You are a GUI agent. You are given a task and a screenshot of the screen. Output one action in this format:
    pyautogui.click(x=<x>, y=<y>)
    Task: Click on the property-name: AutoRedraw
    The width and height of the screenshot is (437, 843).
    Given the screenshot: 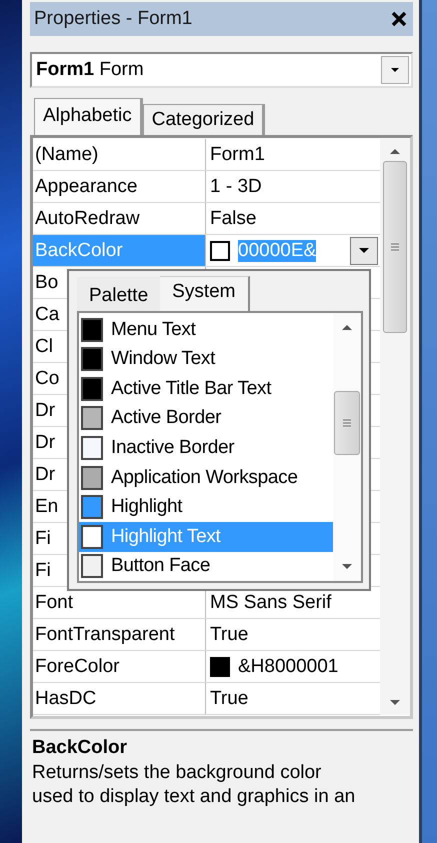 What is the action you would take?
    pyautogui.click(x=119, y=218)
    